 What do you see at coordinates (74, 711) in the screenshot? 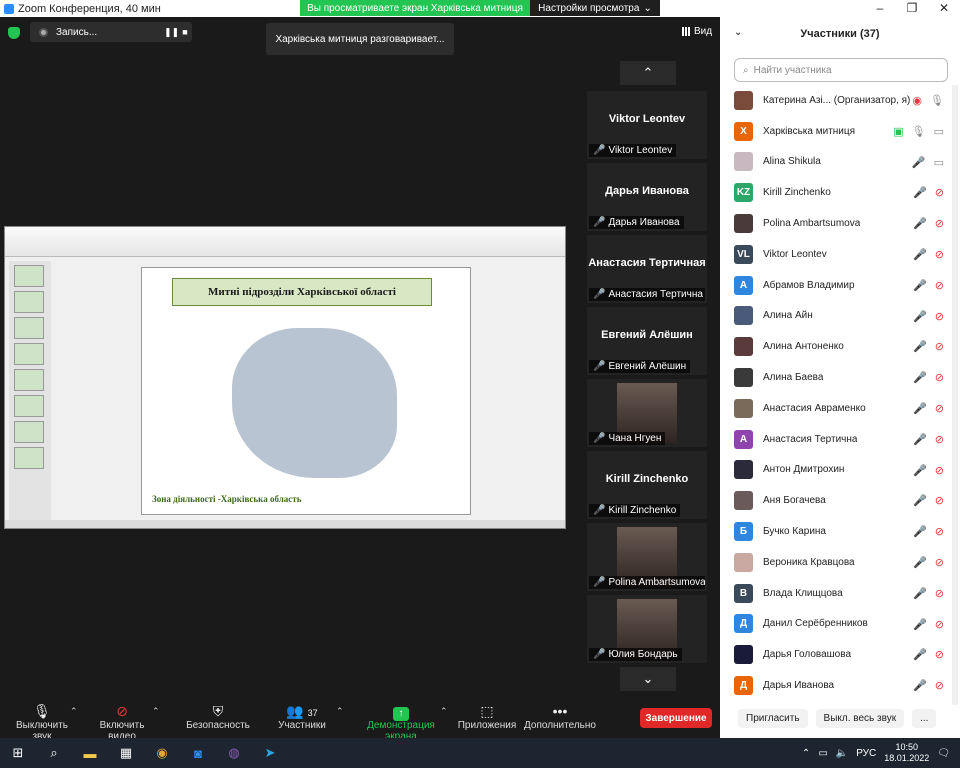
I see `audio-options-caret: ⌃` at bounding box center [74, 711].